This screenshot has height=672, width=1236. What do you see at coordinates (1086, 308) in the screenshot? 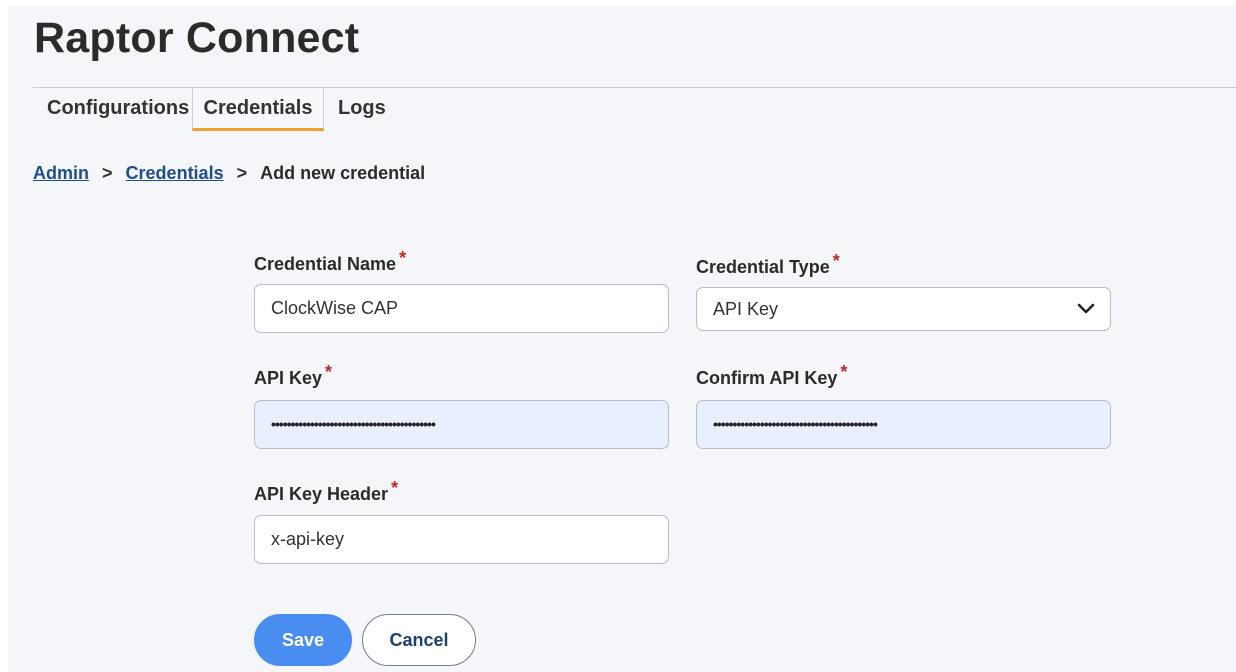
I see `chevron-down-icon` at bounding box center [1086, 308].